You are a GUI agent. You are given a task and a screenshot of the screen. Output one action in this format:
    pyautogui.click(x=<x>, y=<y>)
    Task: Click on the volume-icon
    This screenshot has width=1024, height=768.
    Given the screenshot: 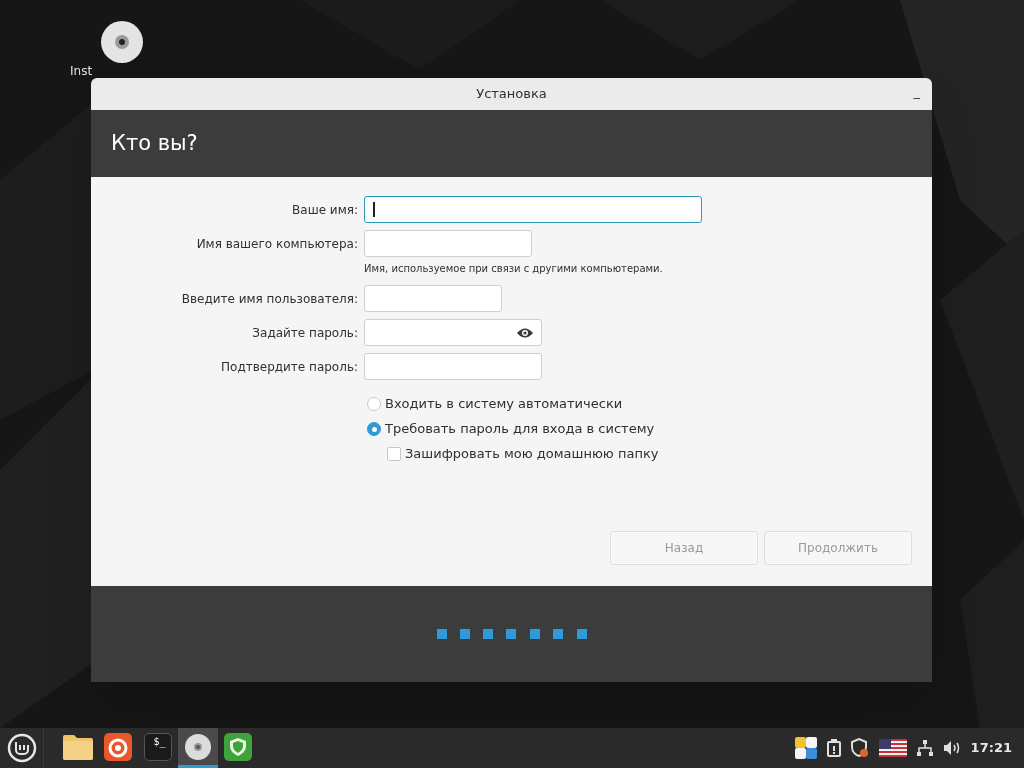 What is the action you would take?
    pyautogui.click(x=951, y=748)
    